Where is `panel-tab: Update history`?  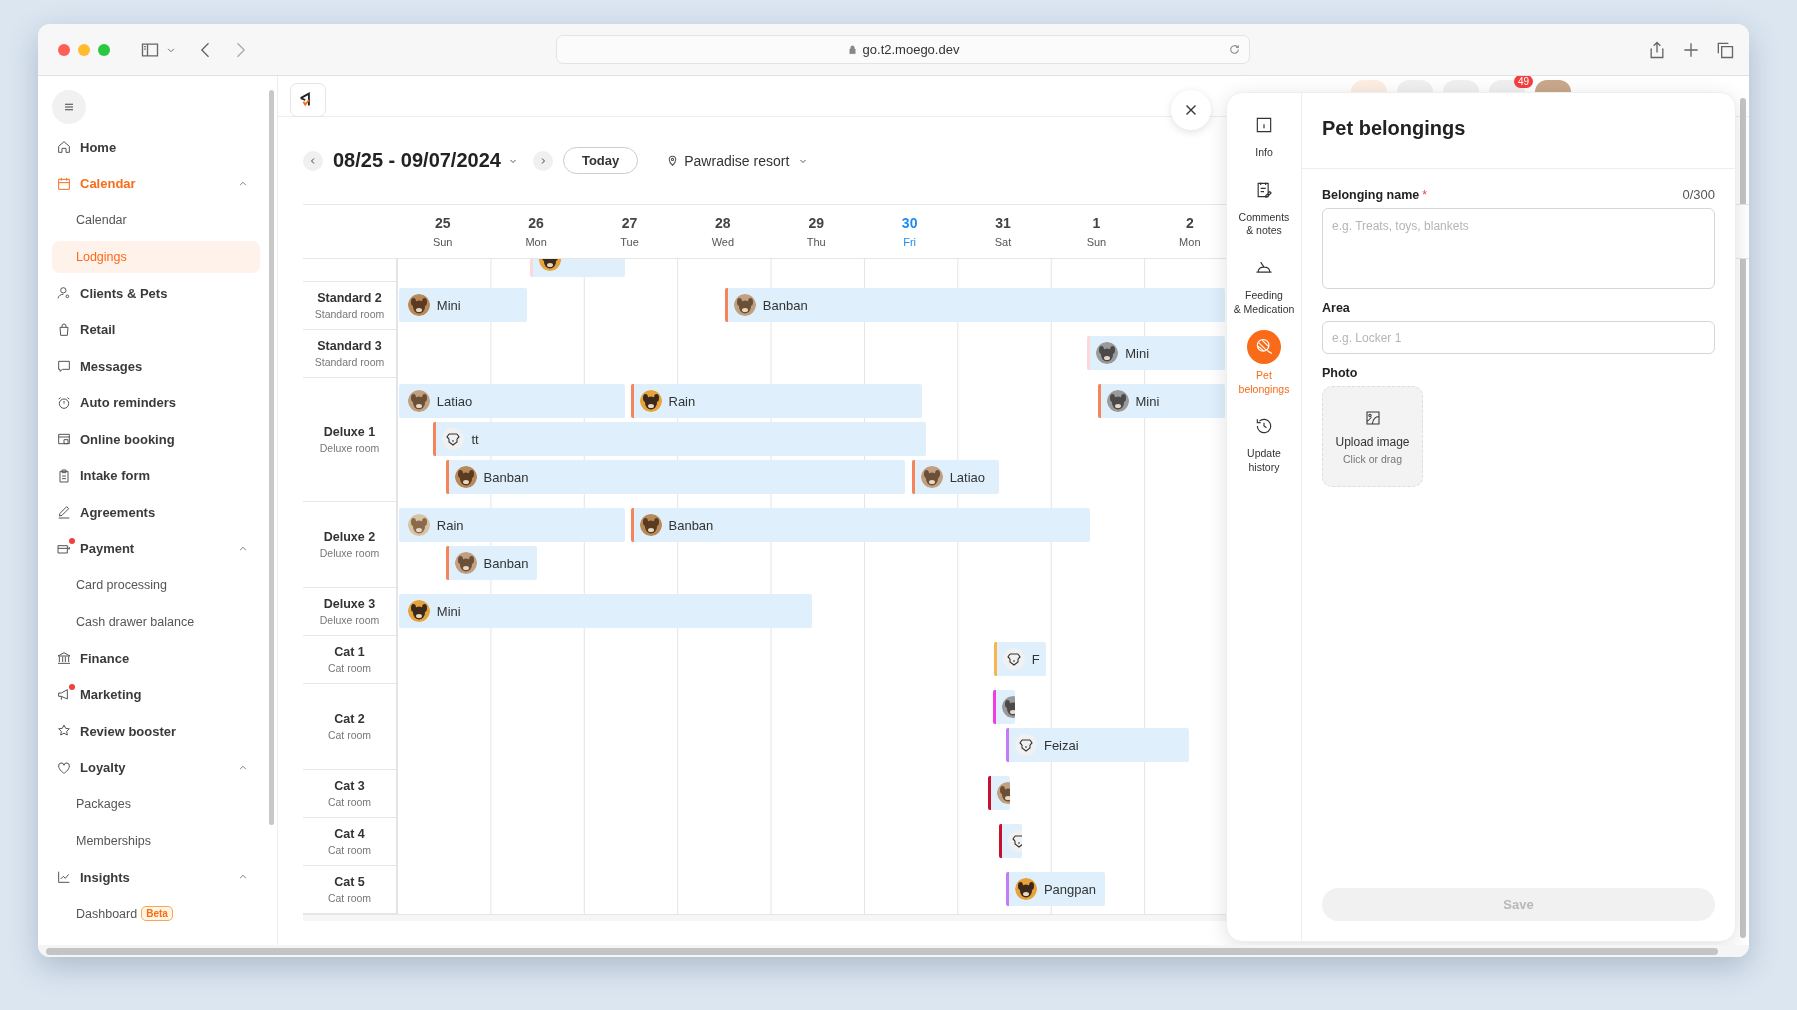 panel-tab: Update history is located at coordinates (1264, 461).